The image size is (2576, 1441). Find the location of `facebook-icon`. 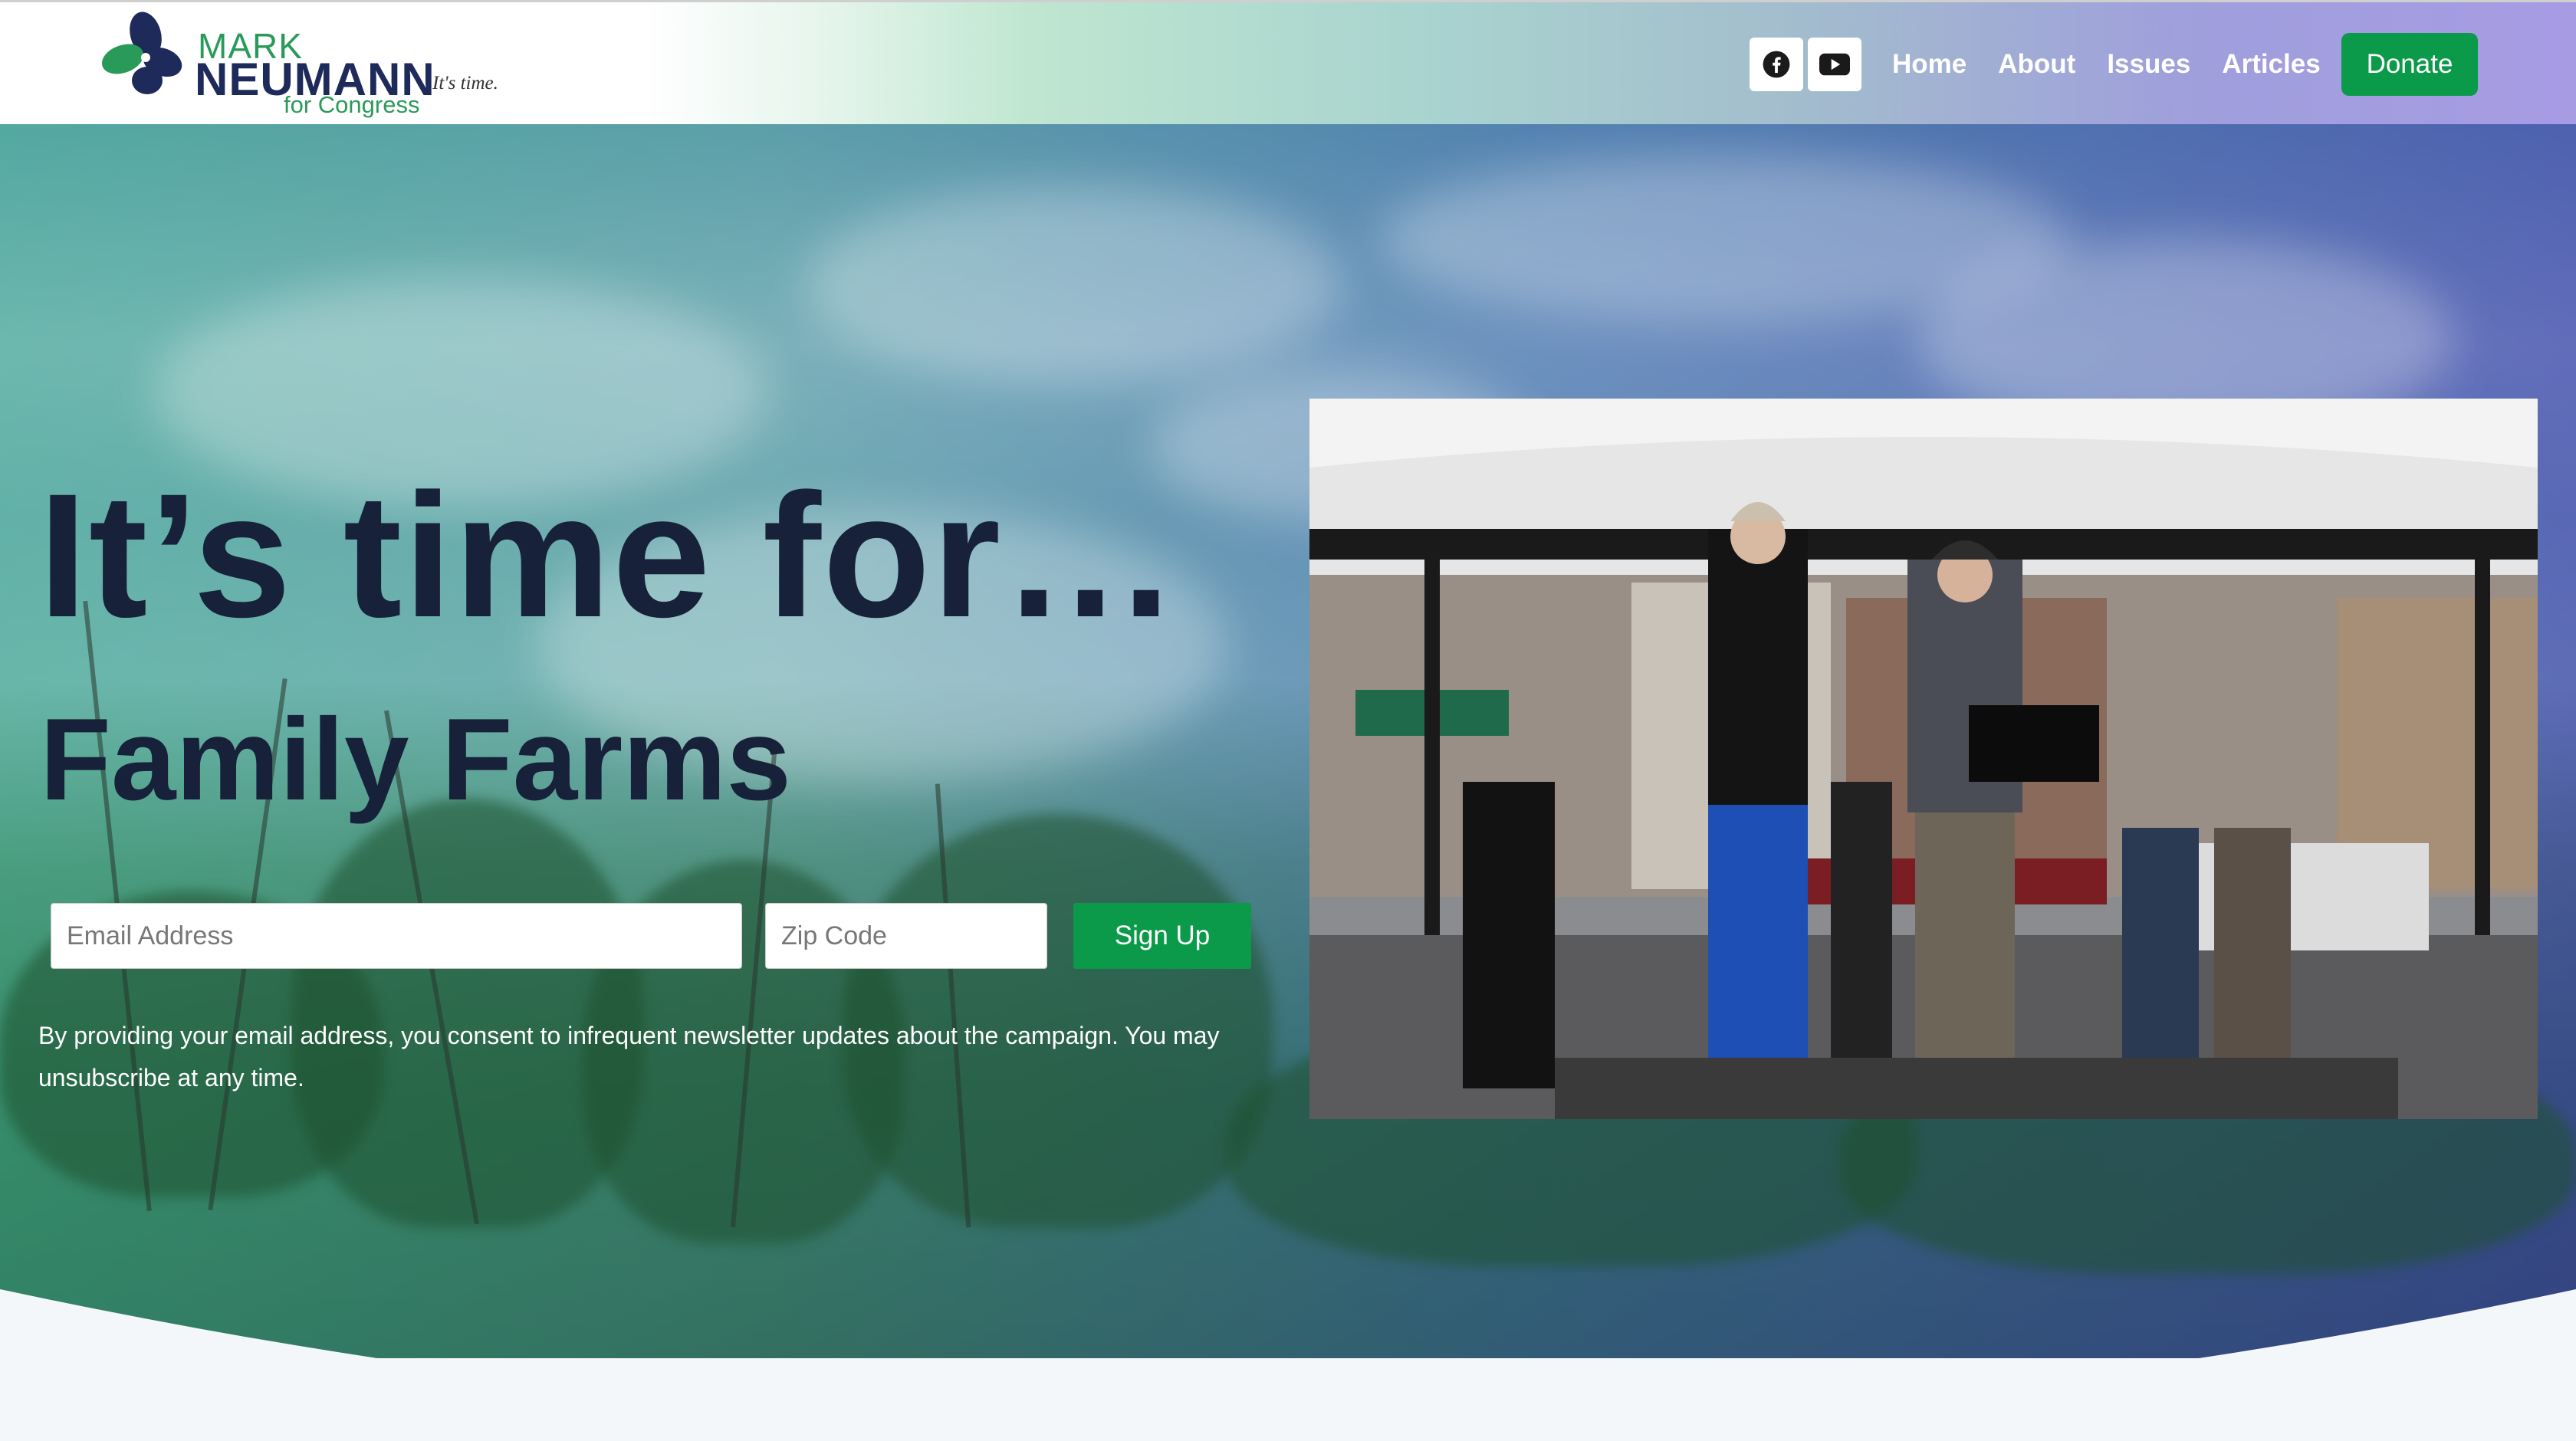

facebook-icon is located at coordinates (1777, 64).